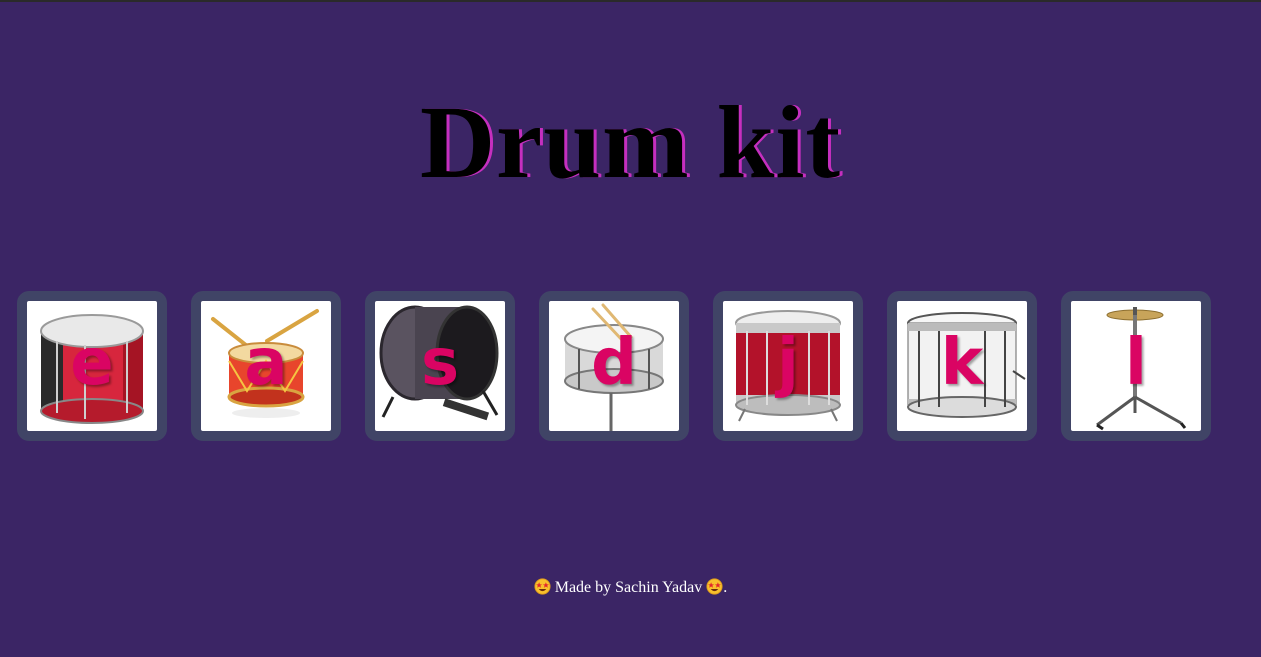 The height and width of the screenshot is (657, 1261). I want to click on drum-pad-d: d, so click(614, 366).